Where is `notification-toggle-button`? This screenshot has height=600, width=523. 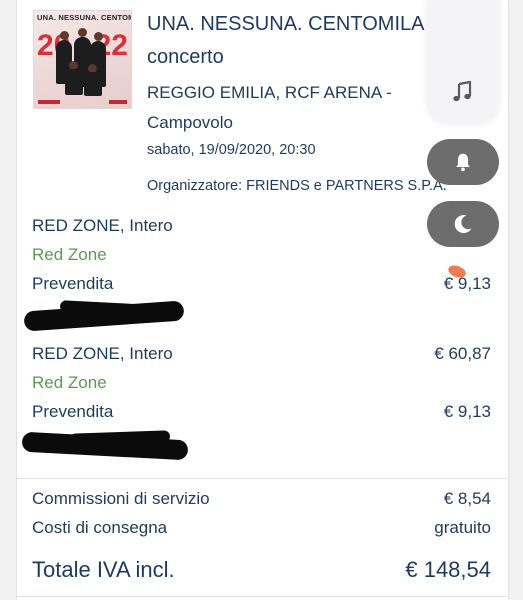 notification-toggle-button is located at coordinates (463, 162).